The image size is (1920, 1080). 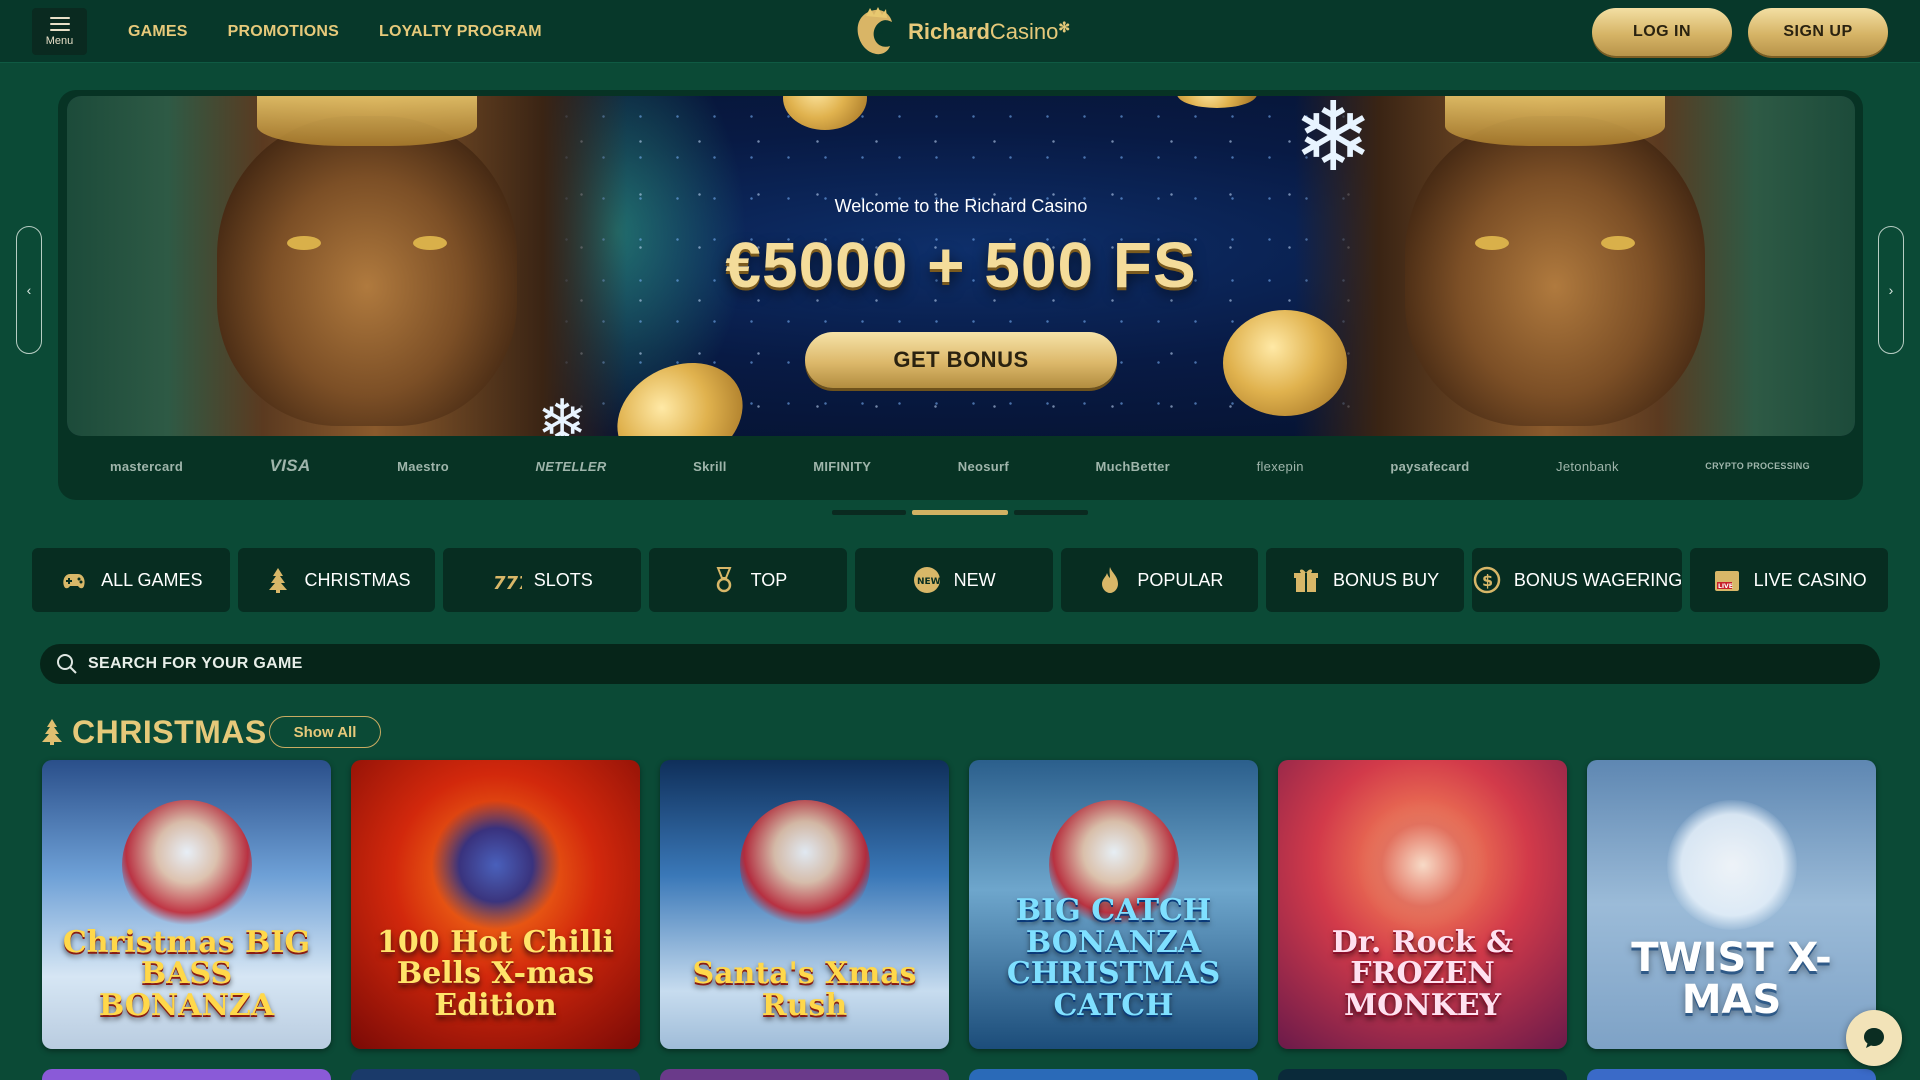 I want to click on payment-logo: Maestro, so click(x=423, y=466).